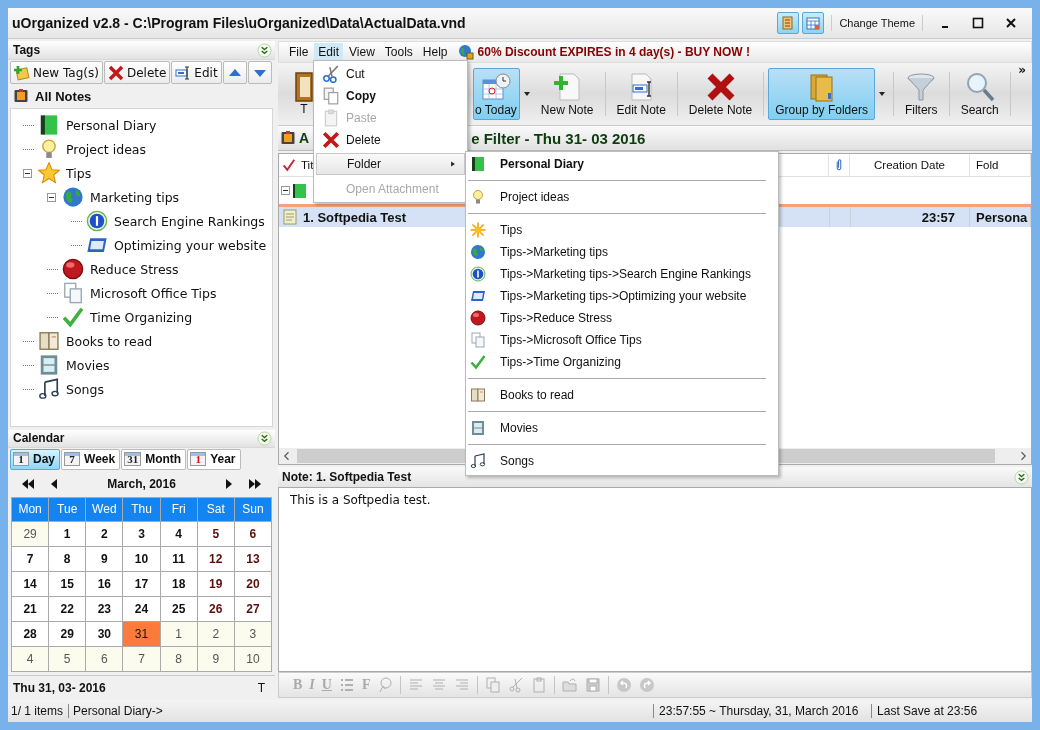 This screenshot has width=1040, height=730. What do you see at coordinates (360, 500) in the screenshot?
I see `note-text: This is a Softpedia test.` at bounding box center [360, 500].